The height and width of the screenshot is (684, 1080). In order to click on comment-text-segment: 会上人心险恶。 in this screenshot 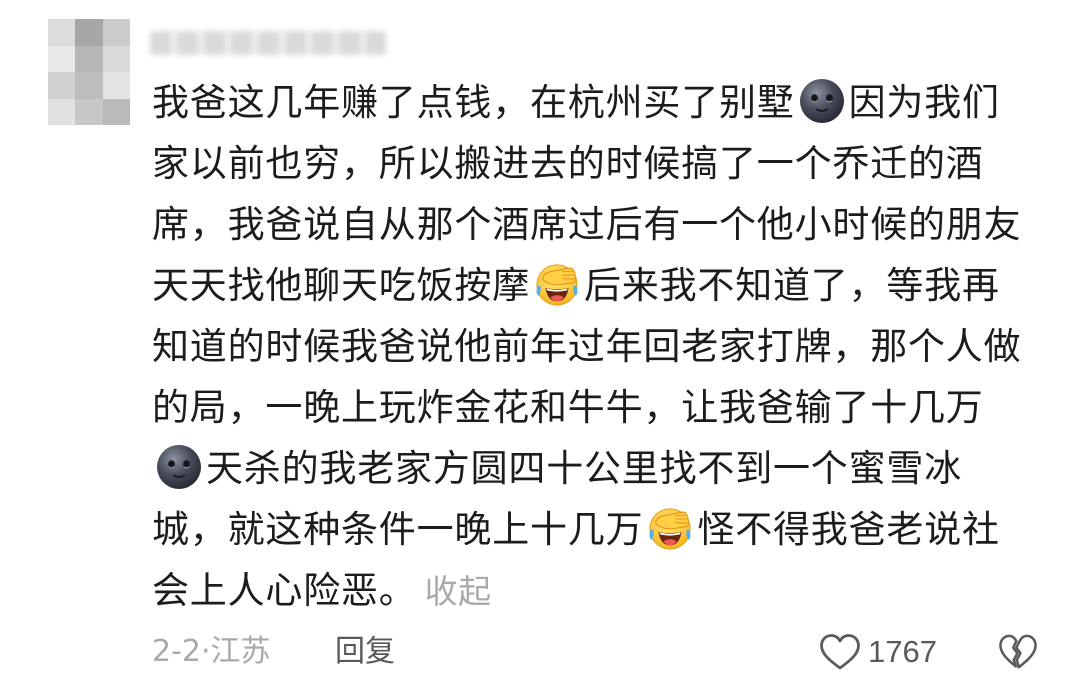, I will do `click(284, 590)`.